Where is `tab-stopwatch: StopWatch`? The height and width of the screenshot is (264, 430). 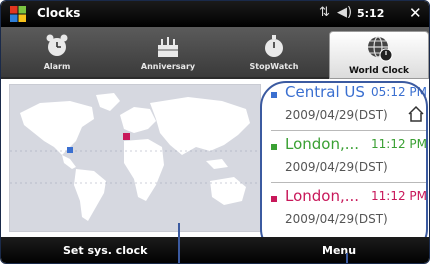 tab-stopwatch: StopWatch is located at coordinates (274, 53).